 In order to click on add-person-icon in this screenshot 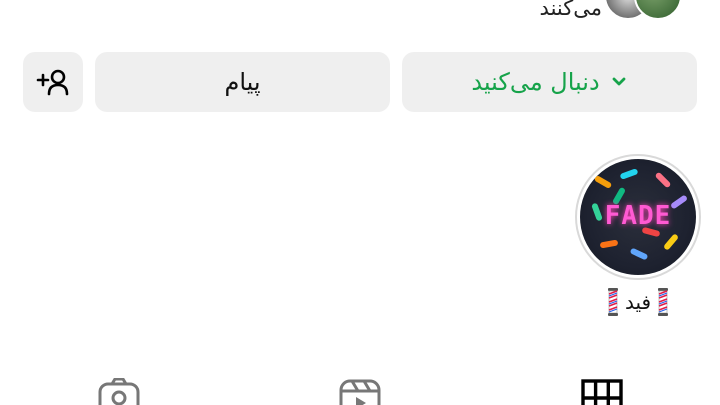, I will do `click(52, 82)`.